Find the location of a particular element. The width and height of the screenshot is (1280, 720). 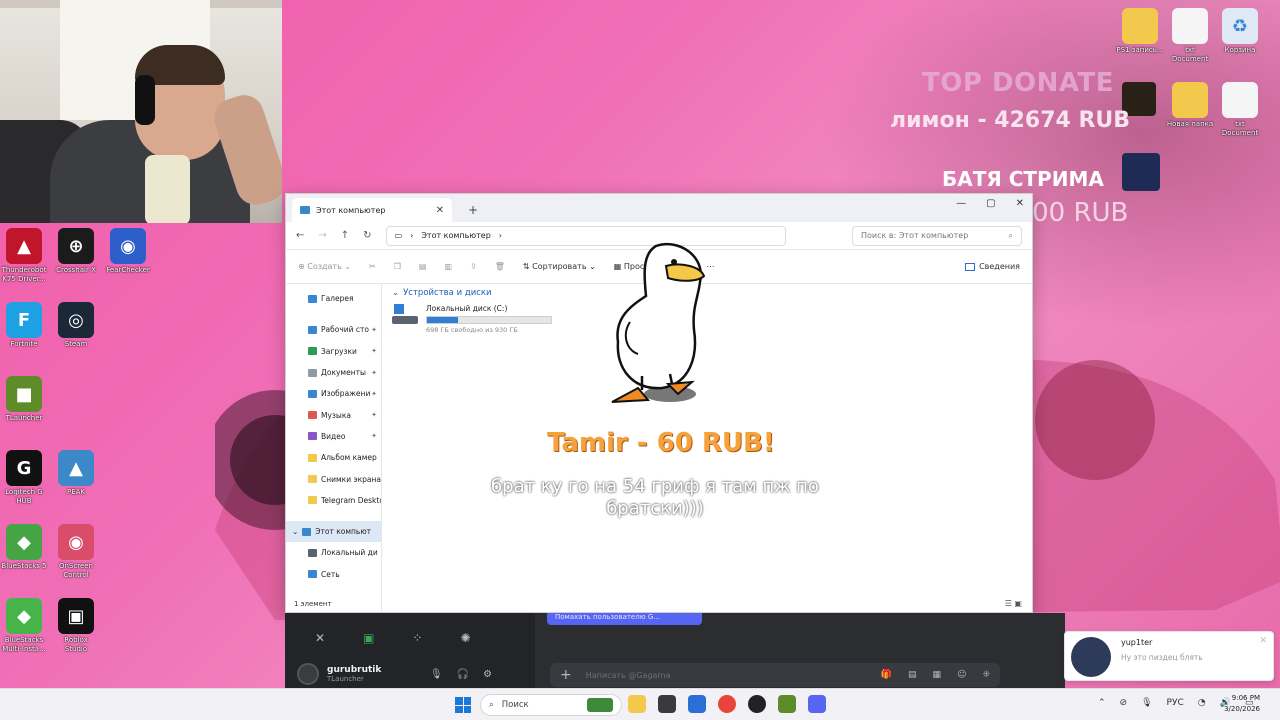

sidebar-item-2: Загрузки ✦ is located at coordinates (333, 351).